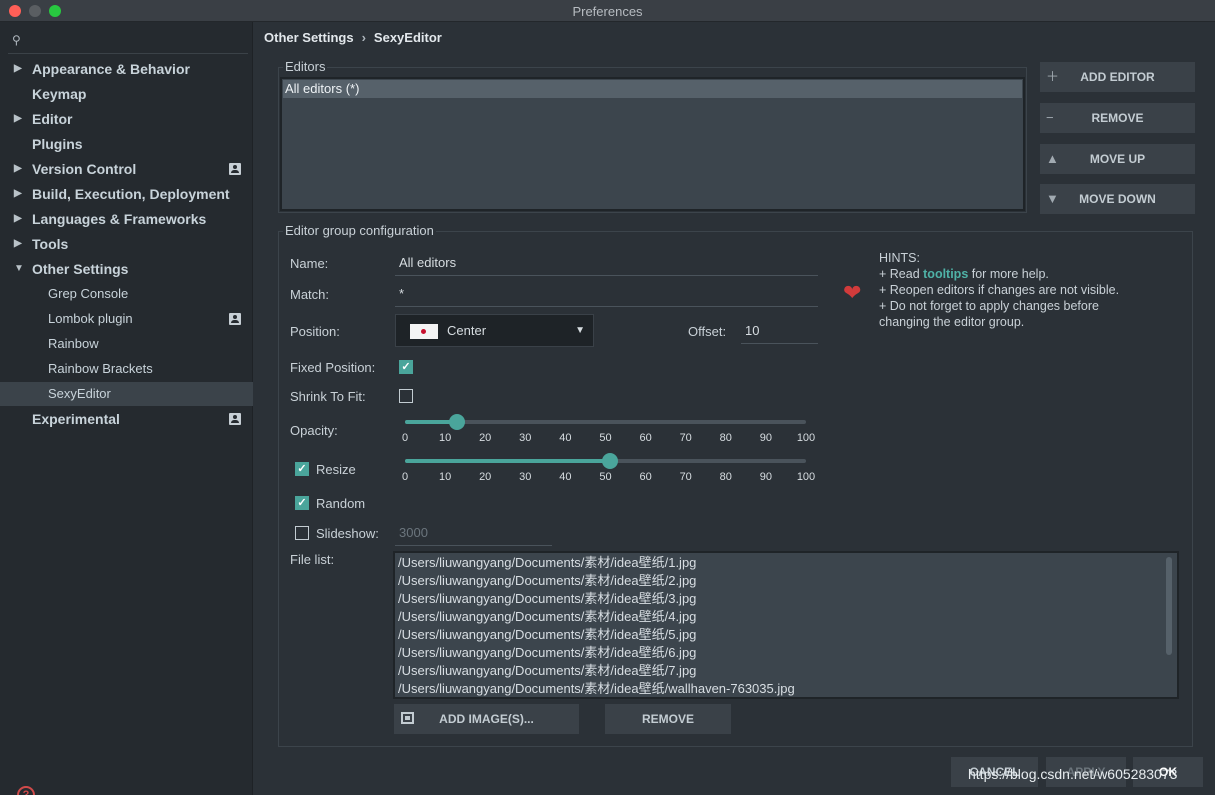  I want to click on position-select: Center ▼, so click(494, 330).